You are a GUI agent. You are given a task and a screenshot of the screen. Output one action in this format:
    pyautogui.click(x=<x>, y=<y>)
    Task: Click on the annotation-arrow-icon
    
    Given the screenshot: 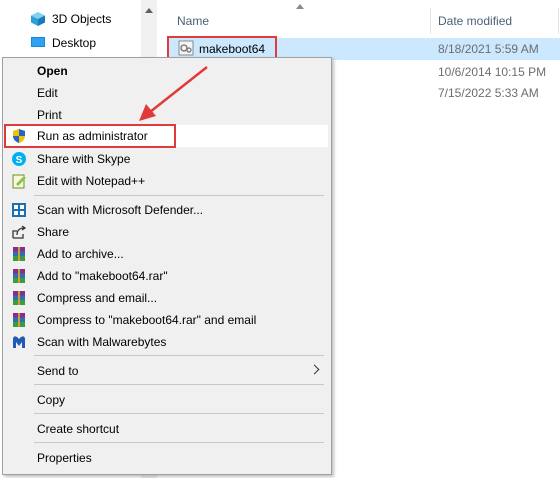 What is the action you would take?
    pyautogui.click(x=173, y=93)
    